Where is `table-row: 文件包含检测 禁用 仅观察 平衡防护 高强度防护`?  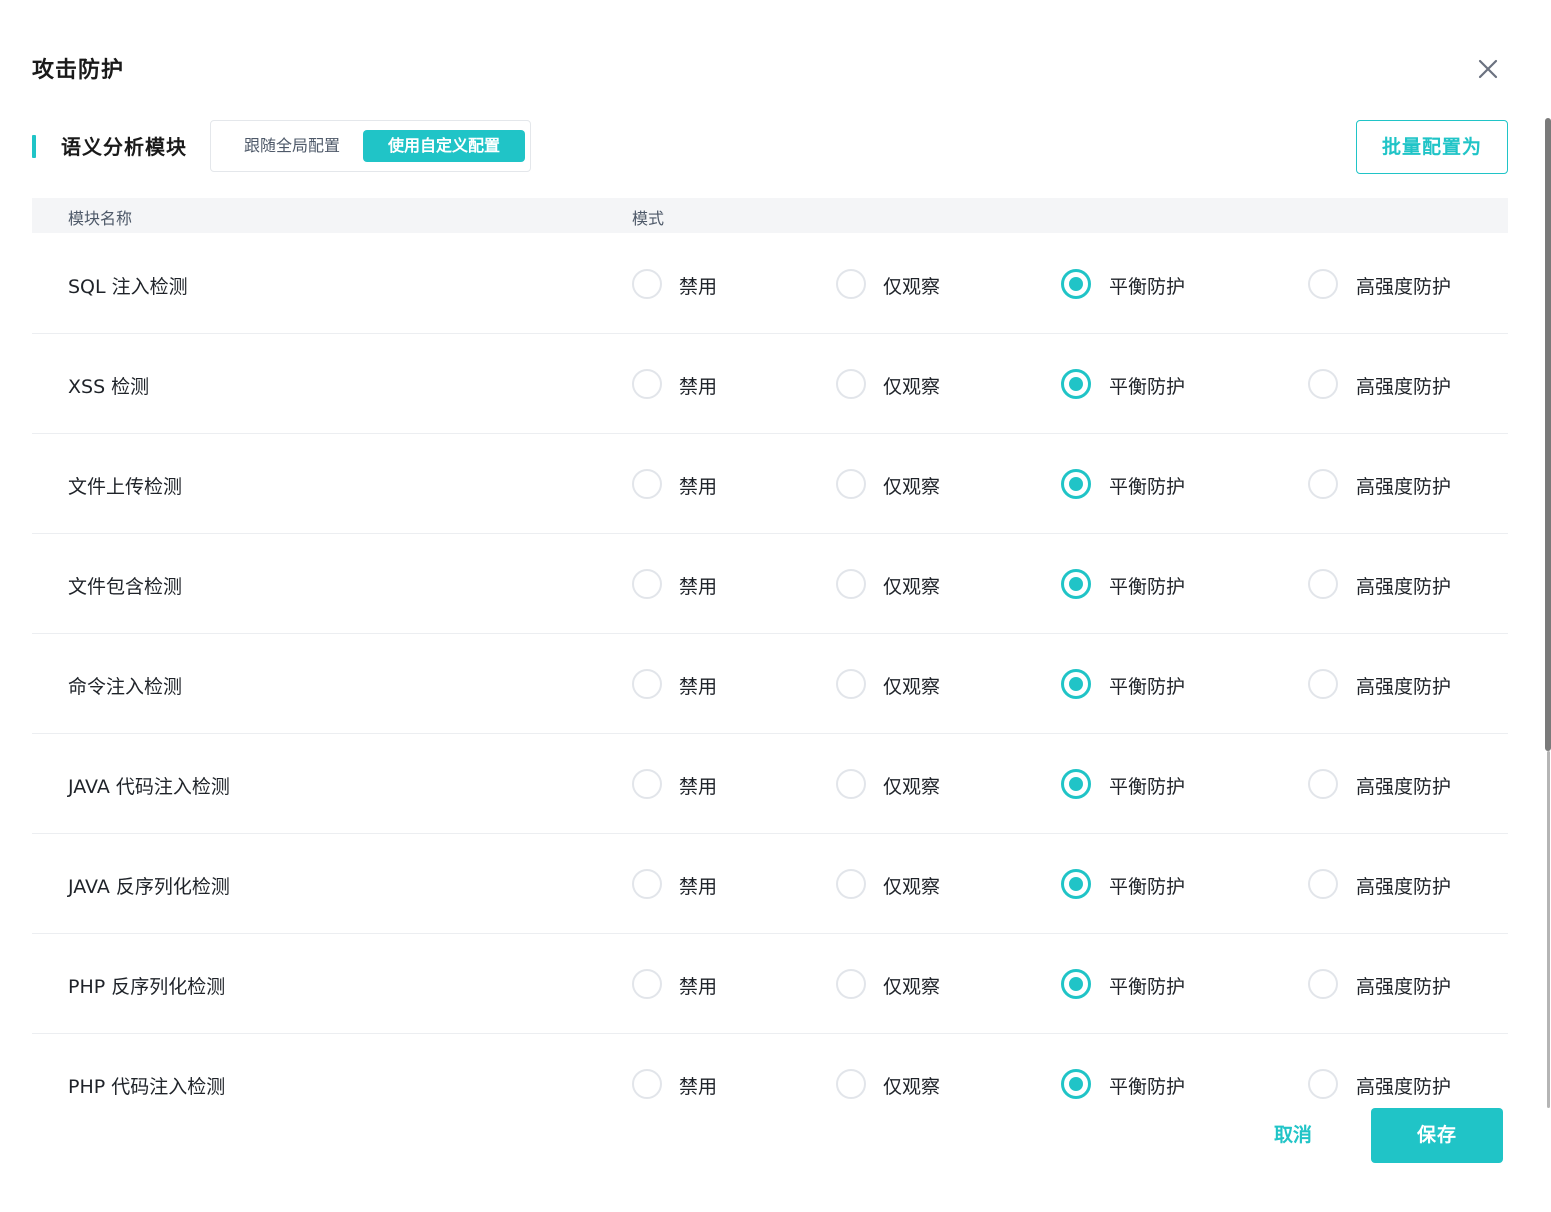 table-row: 文件包含检测 禁用 仅观察 平衡防护 高强度防护 is located at coordinates (770, 584).